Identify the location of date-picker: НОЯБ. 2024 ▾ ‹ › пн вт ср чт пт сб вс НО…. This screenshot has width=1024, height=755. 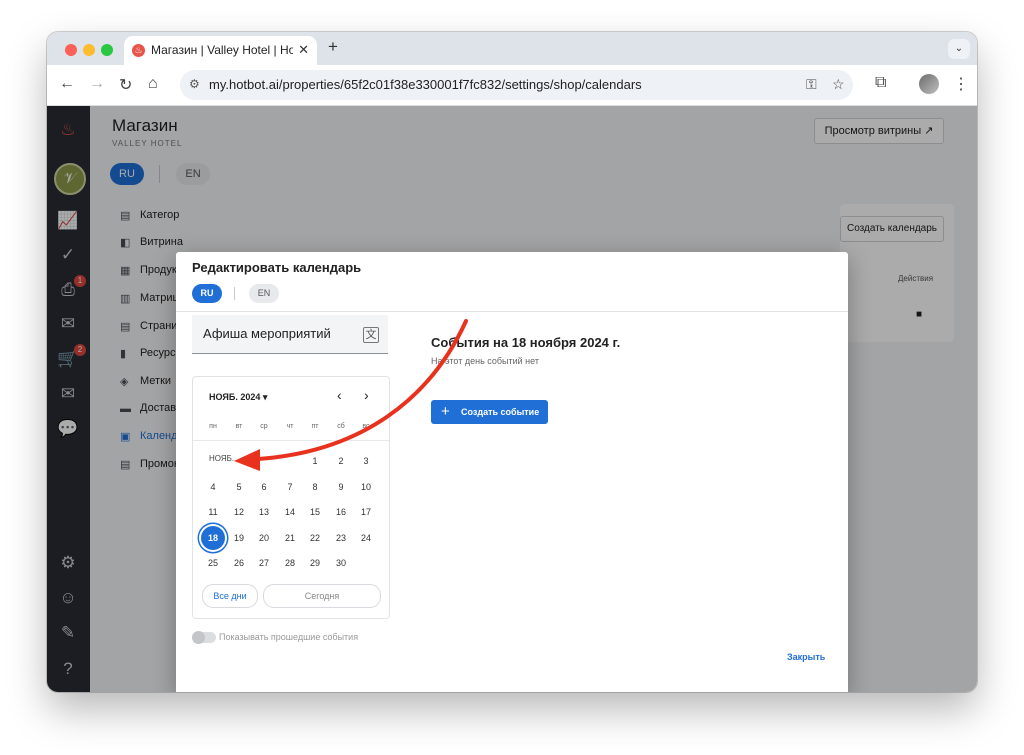
(291, 497).